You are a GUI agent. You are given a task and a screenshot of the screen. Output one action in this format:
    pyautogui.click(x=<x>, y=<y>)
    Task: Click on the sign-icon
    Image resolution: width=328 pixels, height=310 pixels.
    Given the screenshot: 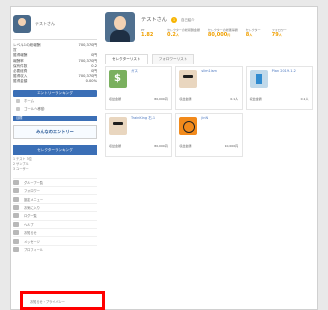 What is the action you would take?
    pyautogui.click(x=258, y=79)
    